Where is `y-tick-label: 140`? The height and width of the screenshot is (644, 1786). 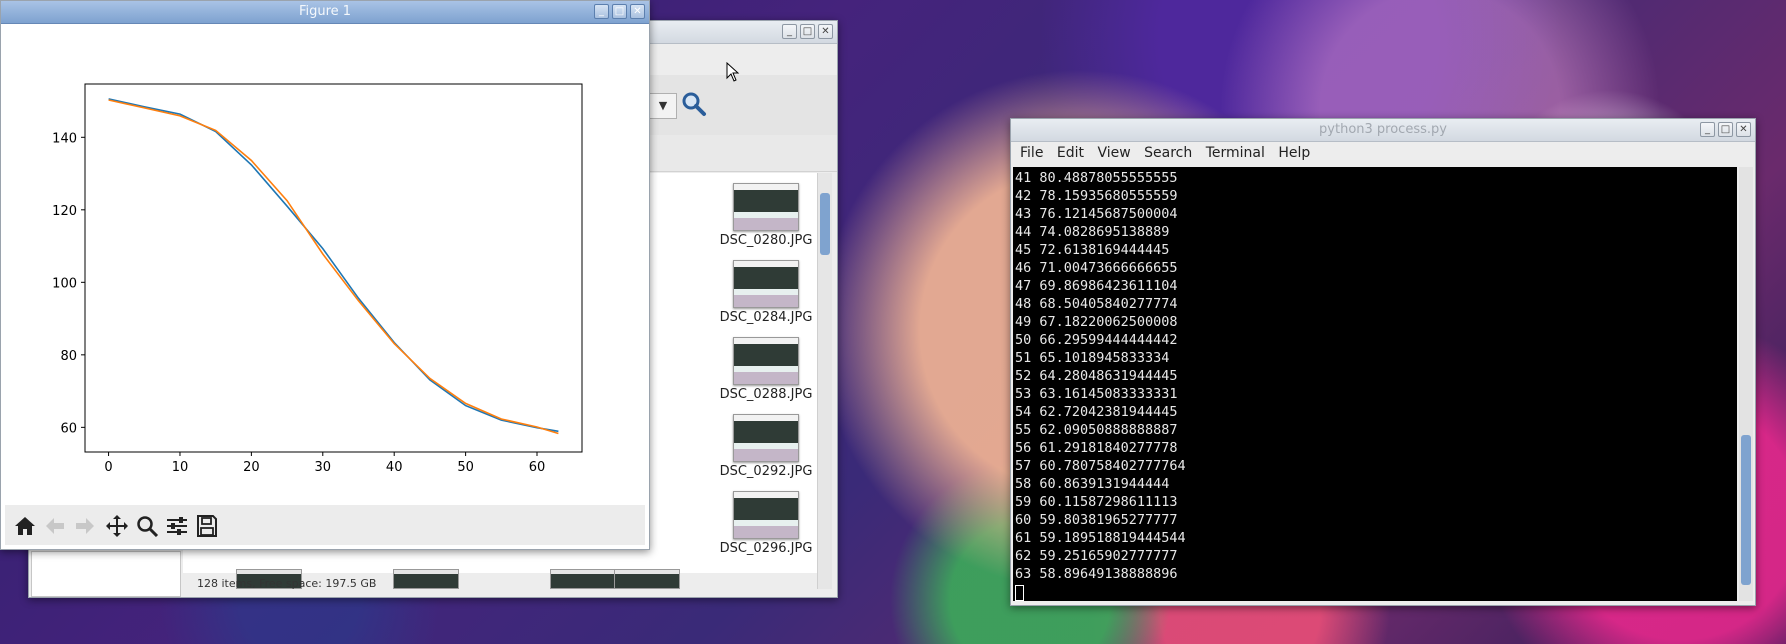
y-tick-label: 140 is located at coordinates (64, 138).